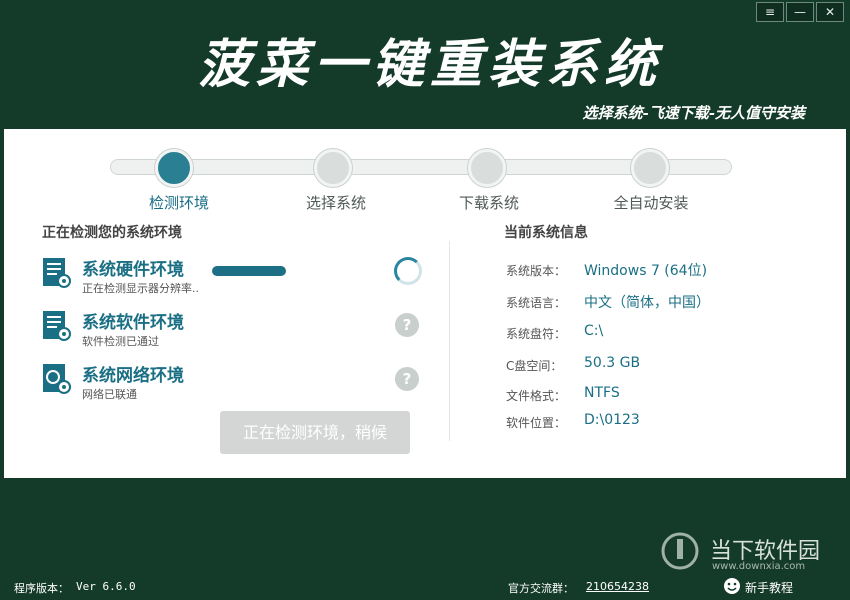 The width and height of the screenshot is (850, 600). Describe the element at coordinates (617, 586) in the screenshot. I see `group-number-link: 210654238` at that location.